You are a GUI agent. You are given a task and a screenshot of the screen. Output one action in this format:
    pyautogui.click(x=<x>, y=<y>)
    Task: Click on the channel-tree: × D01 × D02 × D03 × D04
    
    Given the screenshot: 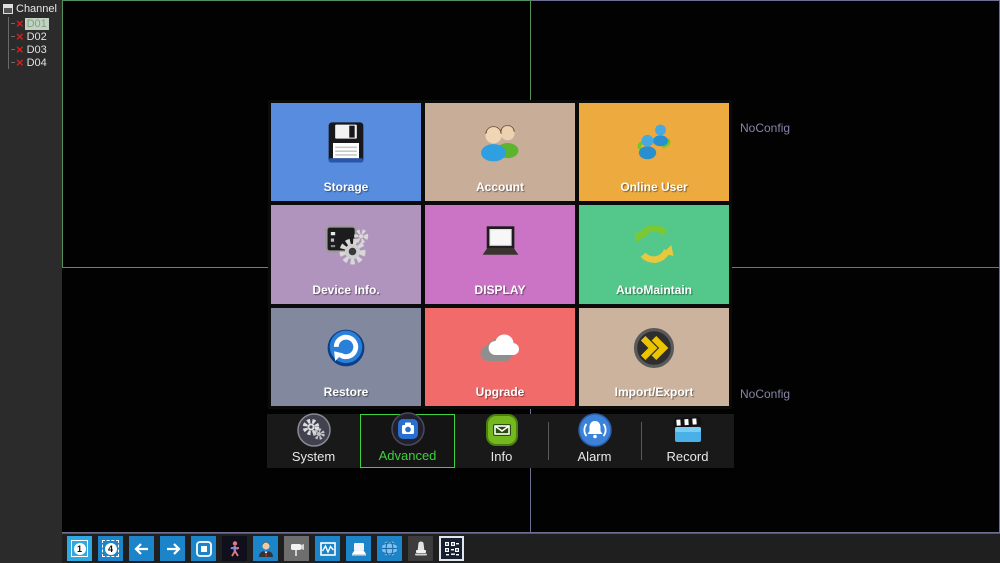 What is the action you would take?
    pyautogui.click(x=35, y=43)
    